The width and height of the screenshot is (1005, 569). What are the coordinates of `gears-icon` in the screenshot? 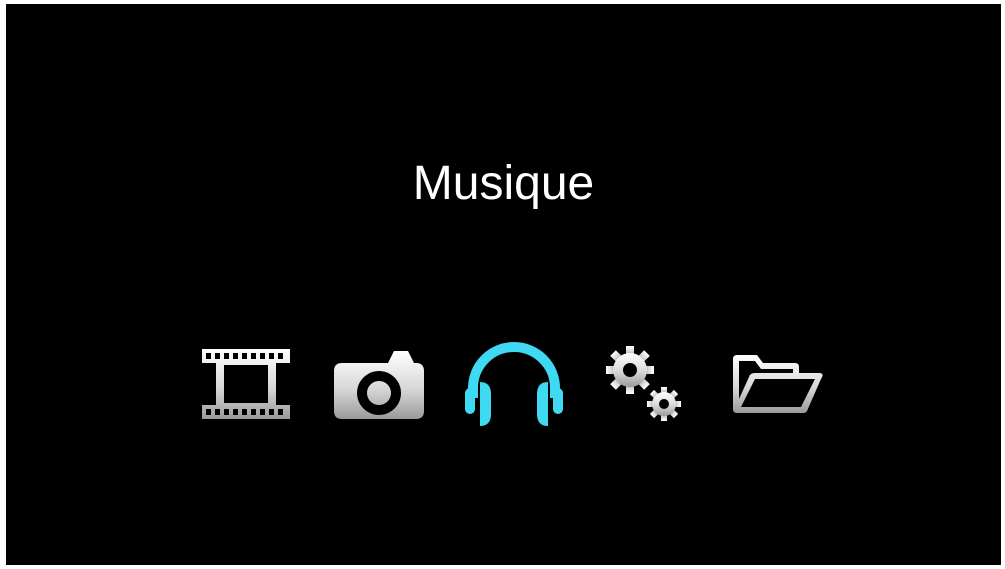 It's located at (643, 383).